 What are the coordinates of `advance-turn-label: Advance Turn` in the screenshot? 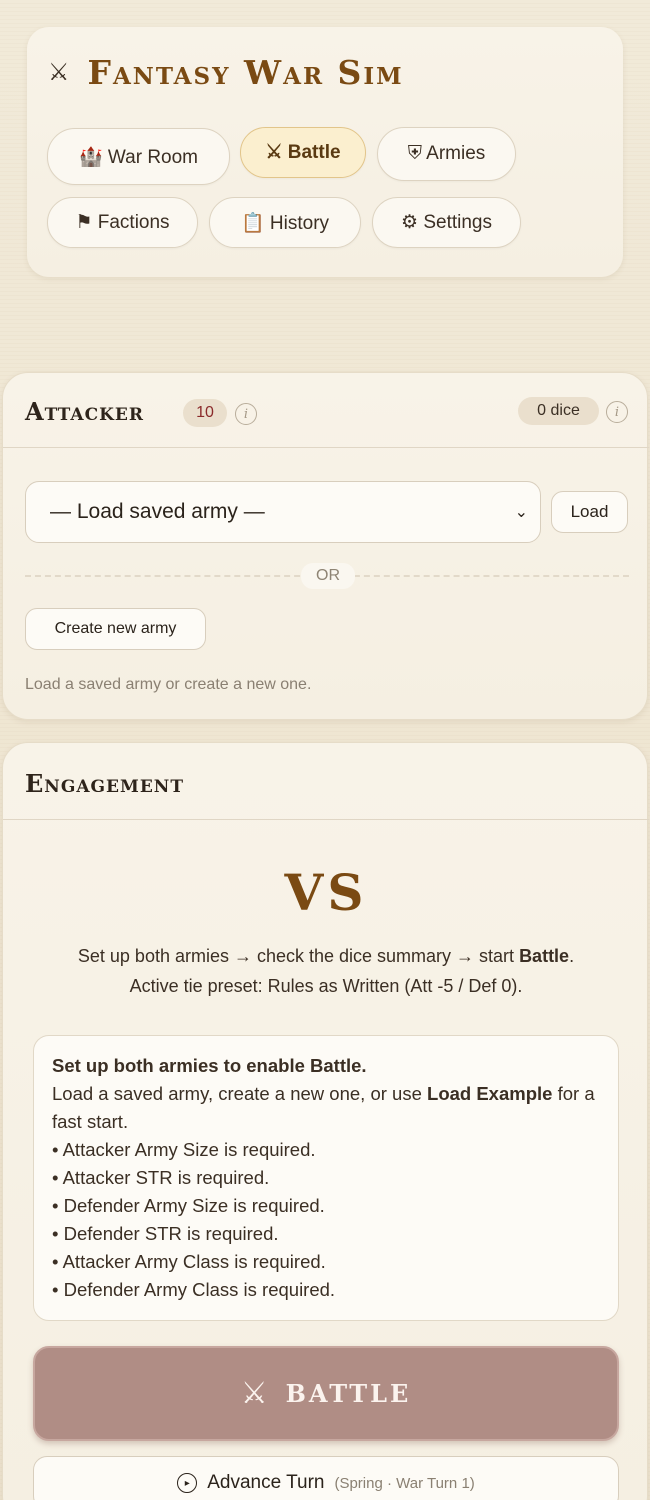 It's located at (266, 1482).